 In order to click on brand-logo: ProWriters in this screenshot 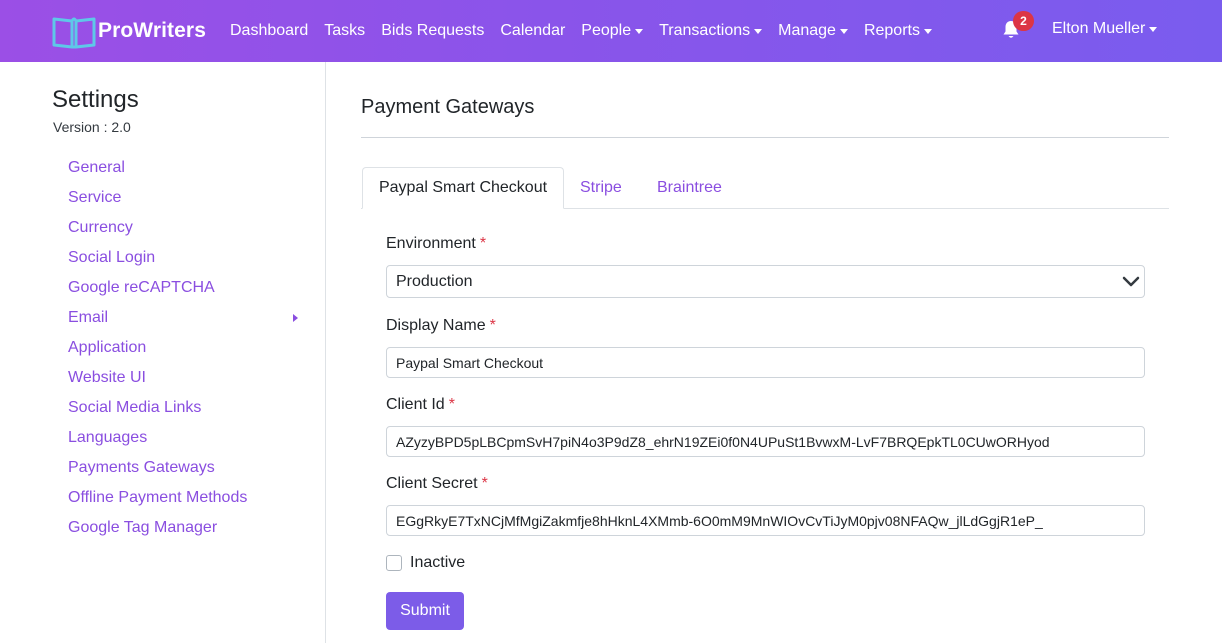, I will do `click(129, 31)`.